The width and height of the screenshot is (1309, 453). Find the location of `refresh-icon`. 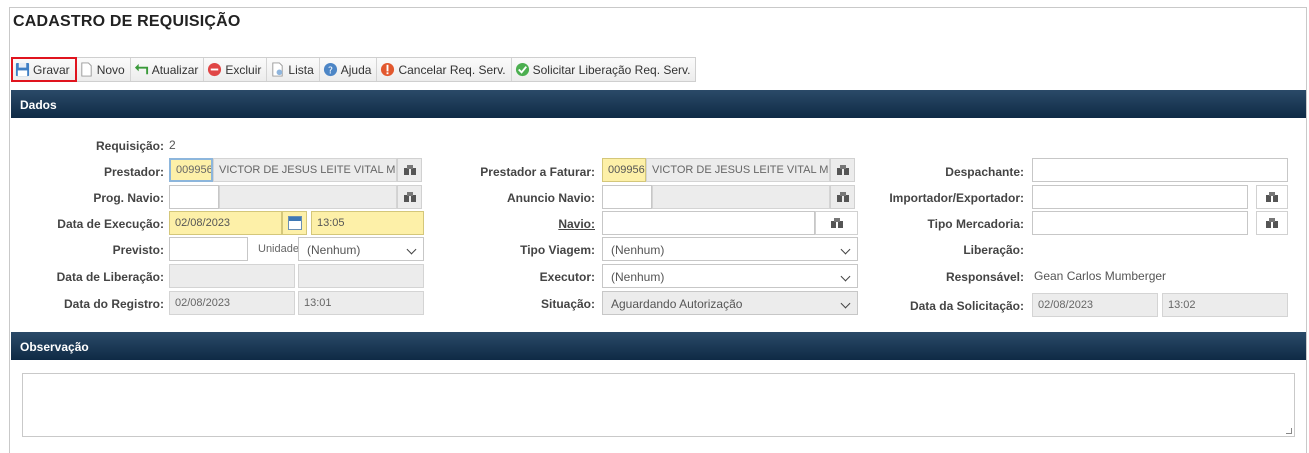

refresh-icon is located at coordinates (141, 69).